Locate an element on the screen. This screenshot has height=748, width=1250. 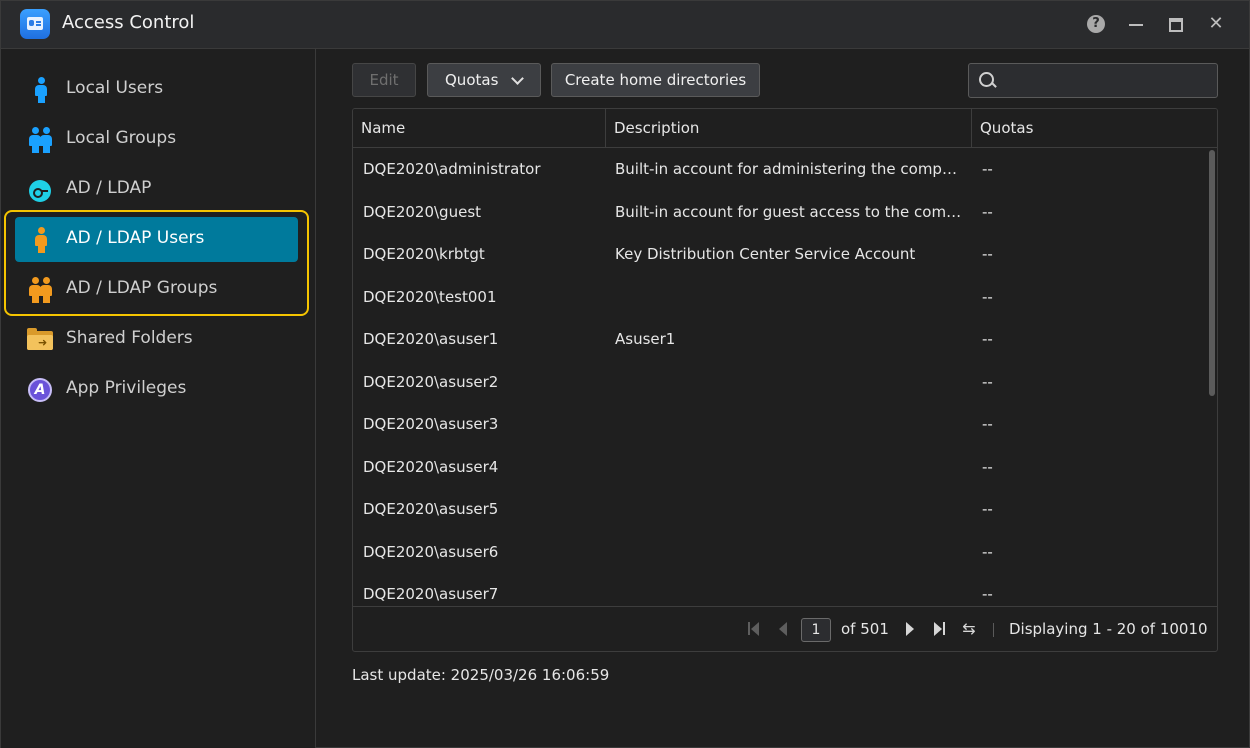
sidebar-item-local-users: Local Users is located at coordinates (156, 89).